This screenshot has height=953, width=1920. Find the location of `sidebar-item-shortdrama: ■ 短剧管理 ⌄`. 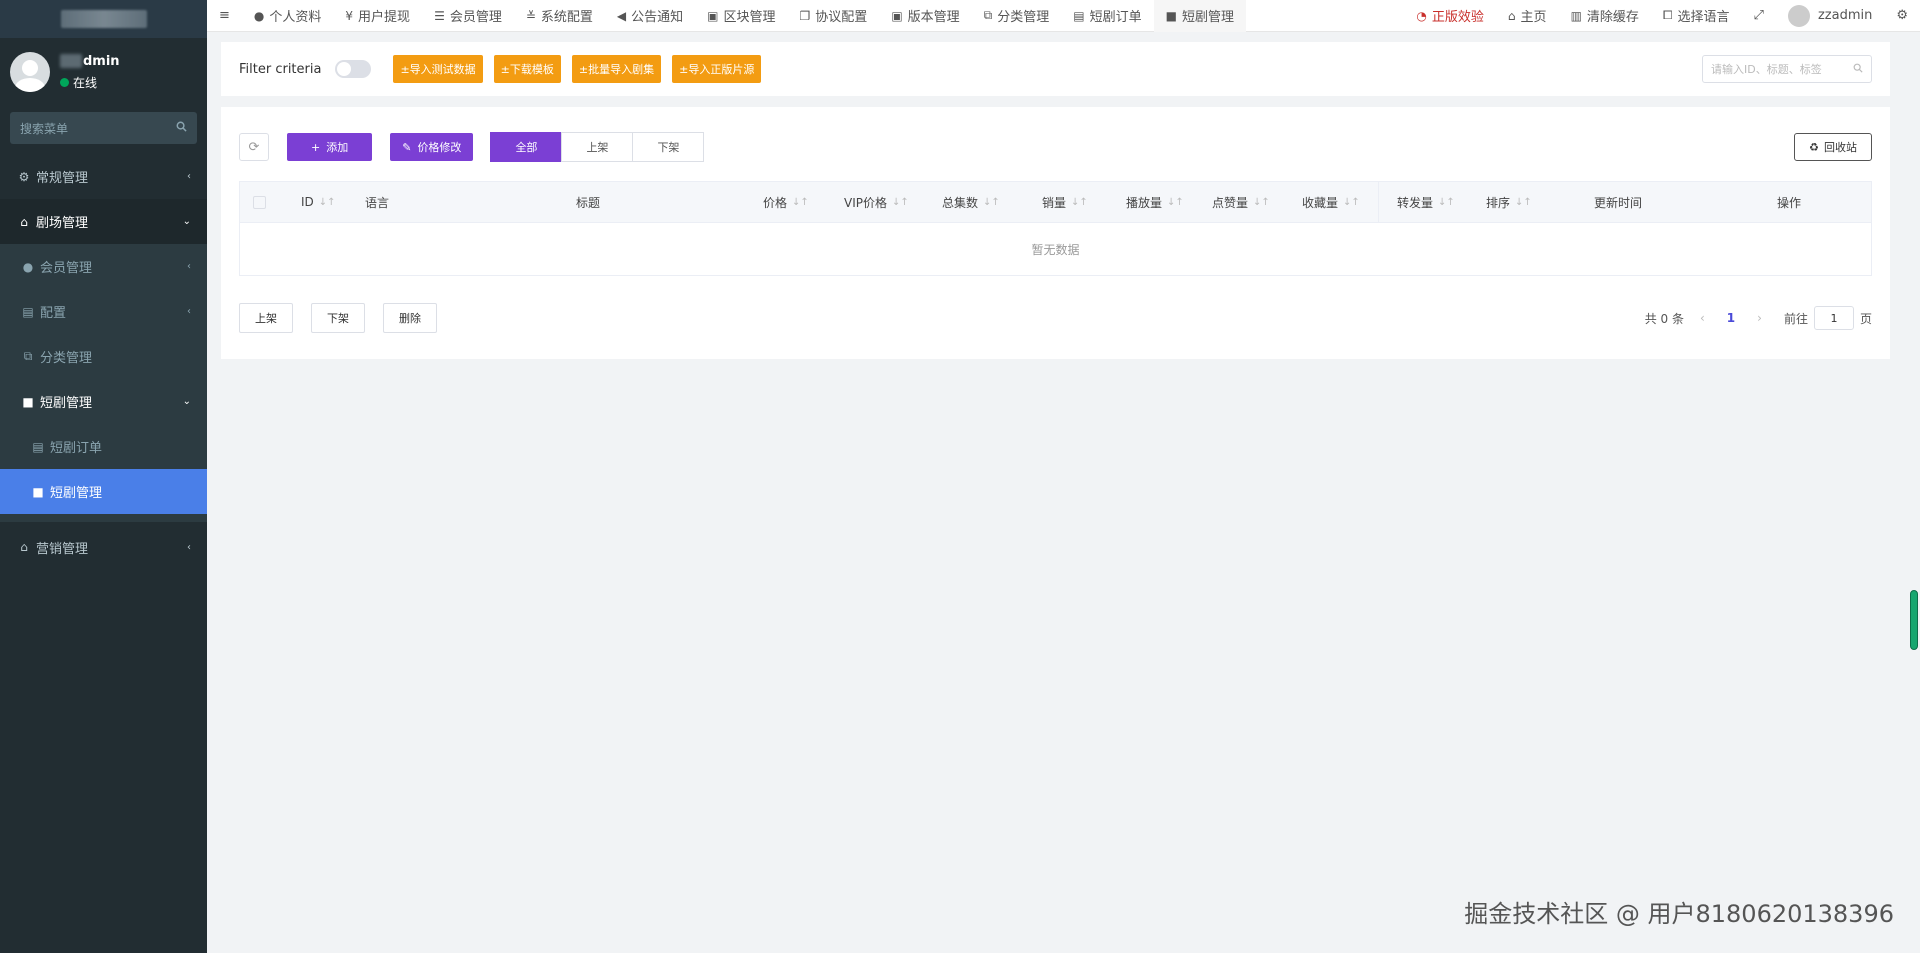

sidebar-item-shortdrama: ■ 短剧管理 ⌄ is located at coordinates (103, 401).